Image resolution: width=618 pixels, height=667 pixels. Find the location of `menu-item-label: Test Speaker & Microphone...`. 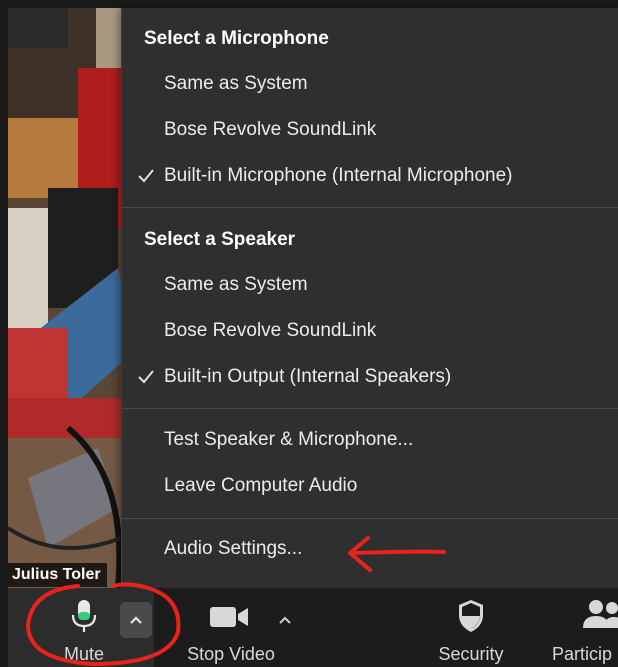

menu-item-label: Test Speaker & Microphone... is located at coordinates (289, 439).